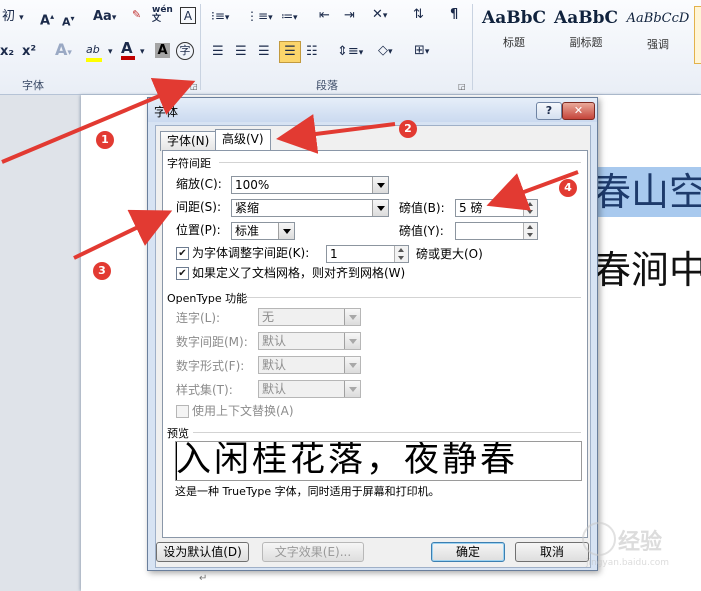 The image size is (701, 591). What do you see at coordinates (408, 129) in the screenshot?
I see `annotation-badge-2: 2` at bounding box center [408, 129].